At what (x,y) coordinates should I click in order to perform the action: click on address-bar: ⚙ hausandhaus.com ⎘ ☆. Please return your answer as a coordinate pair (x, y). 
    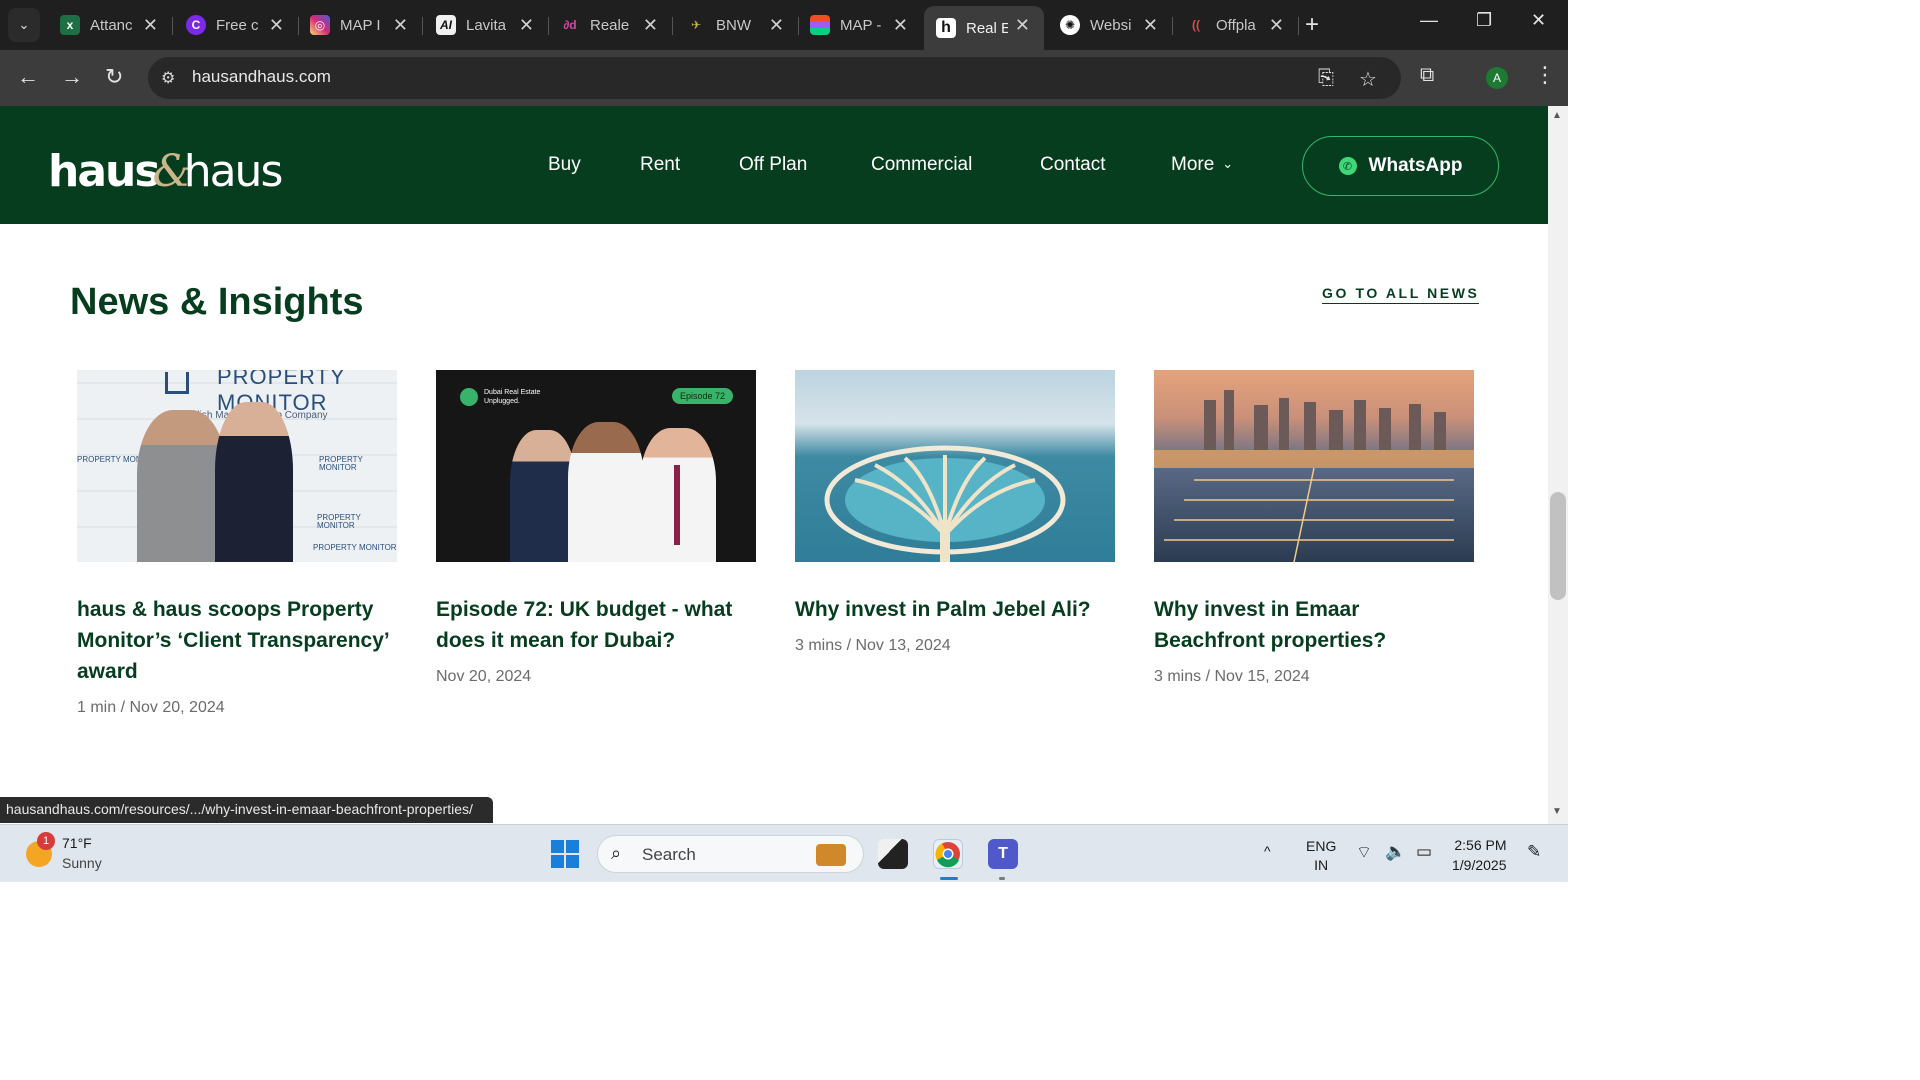
    Looking at the image, I should click on (774, 78).